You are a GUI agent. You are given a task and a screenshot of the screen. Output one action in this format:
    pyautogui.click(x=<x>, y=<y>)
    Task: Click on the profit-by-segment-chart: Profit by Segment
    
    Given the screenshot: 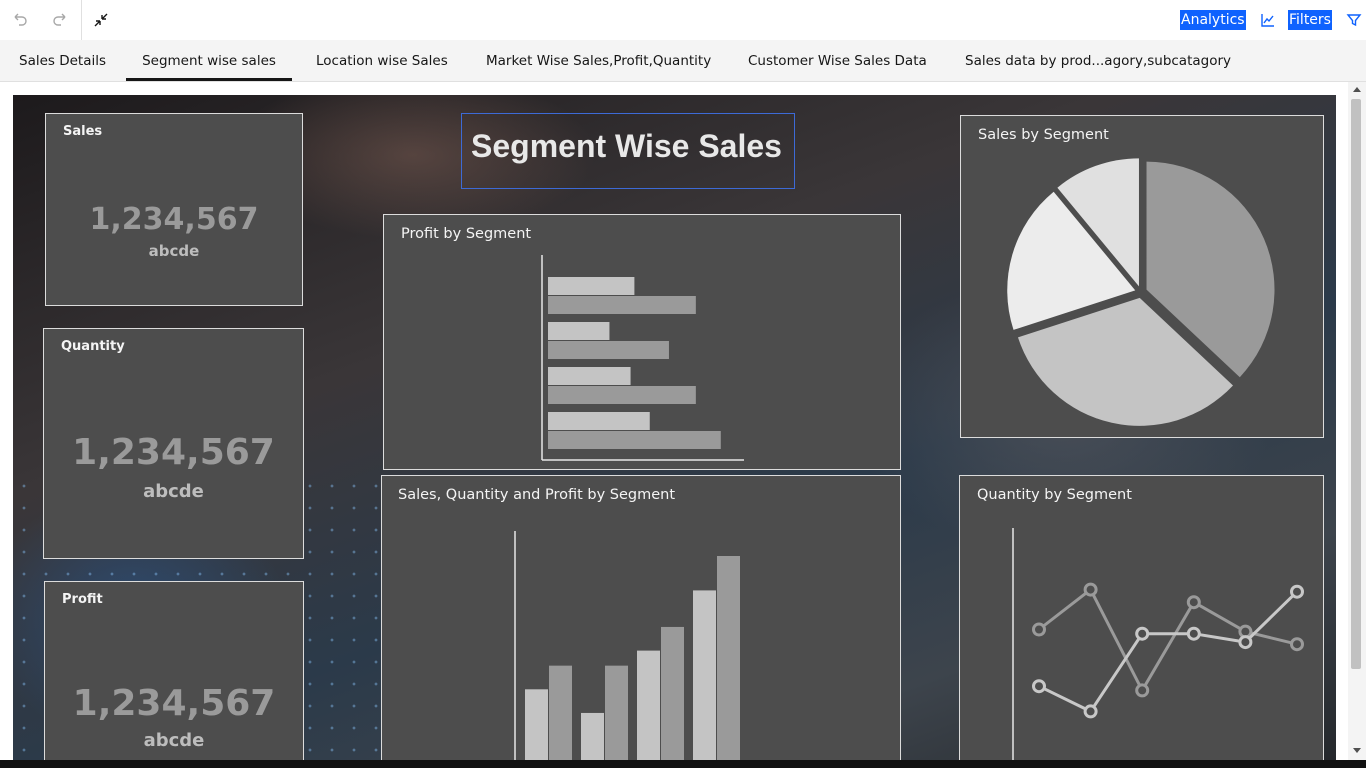 What is the action you would take?
    pyautogui.click(x=642, y=342)
    